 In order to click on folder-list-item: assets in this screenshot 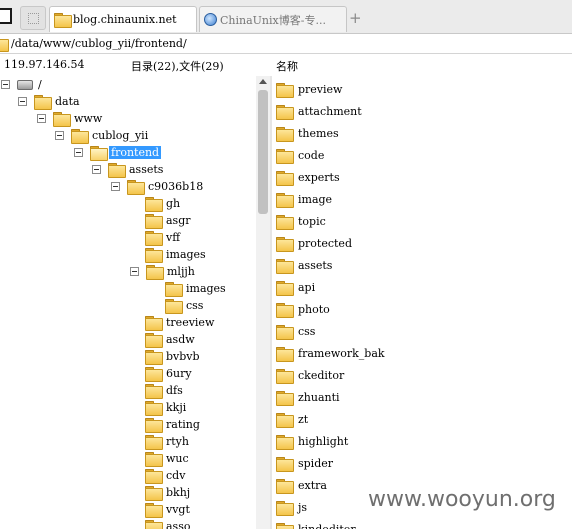, I will do `click(305, 265)`.